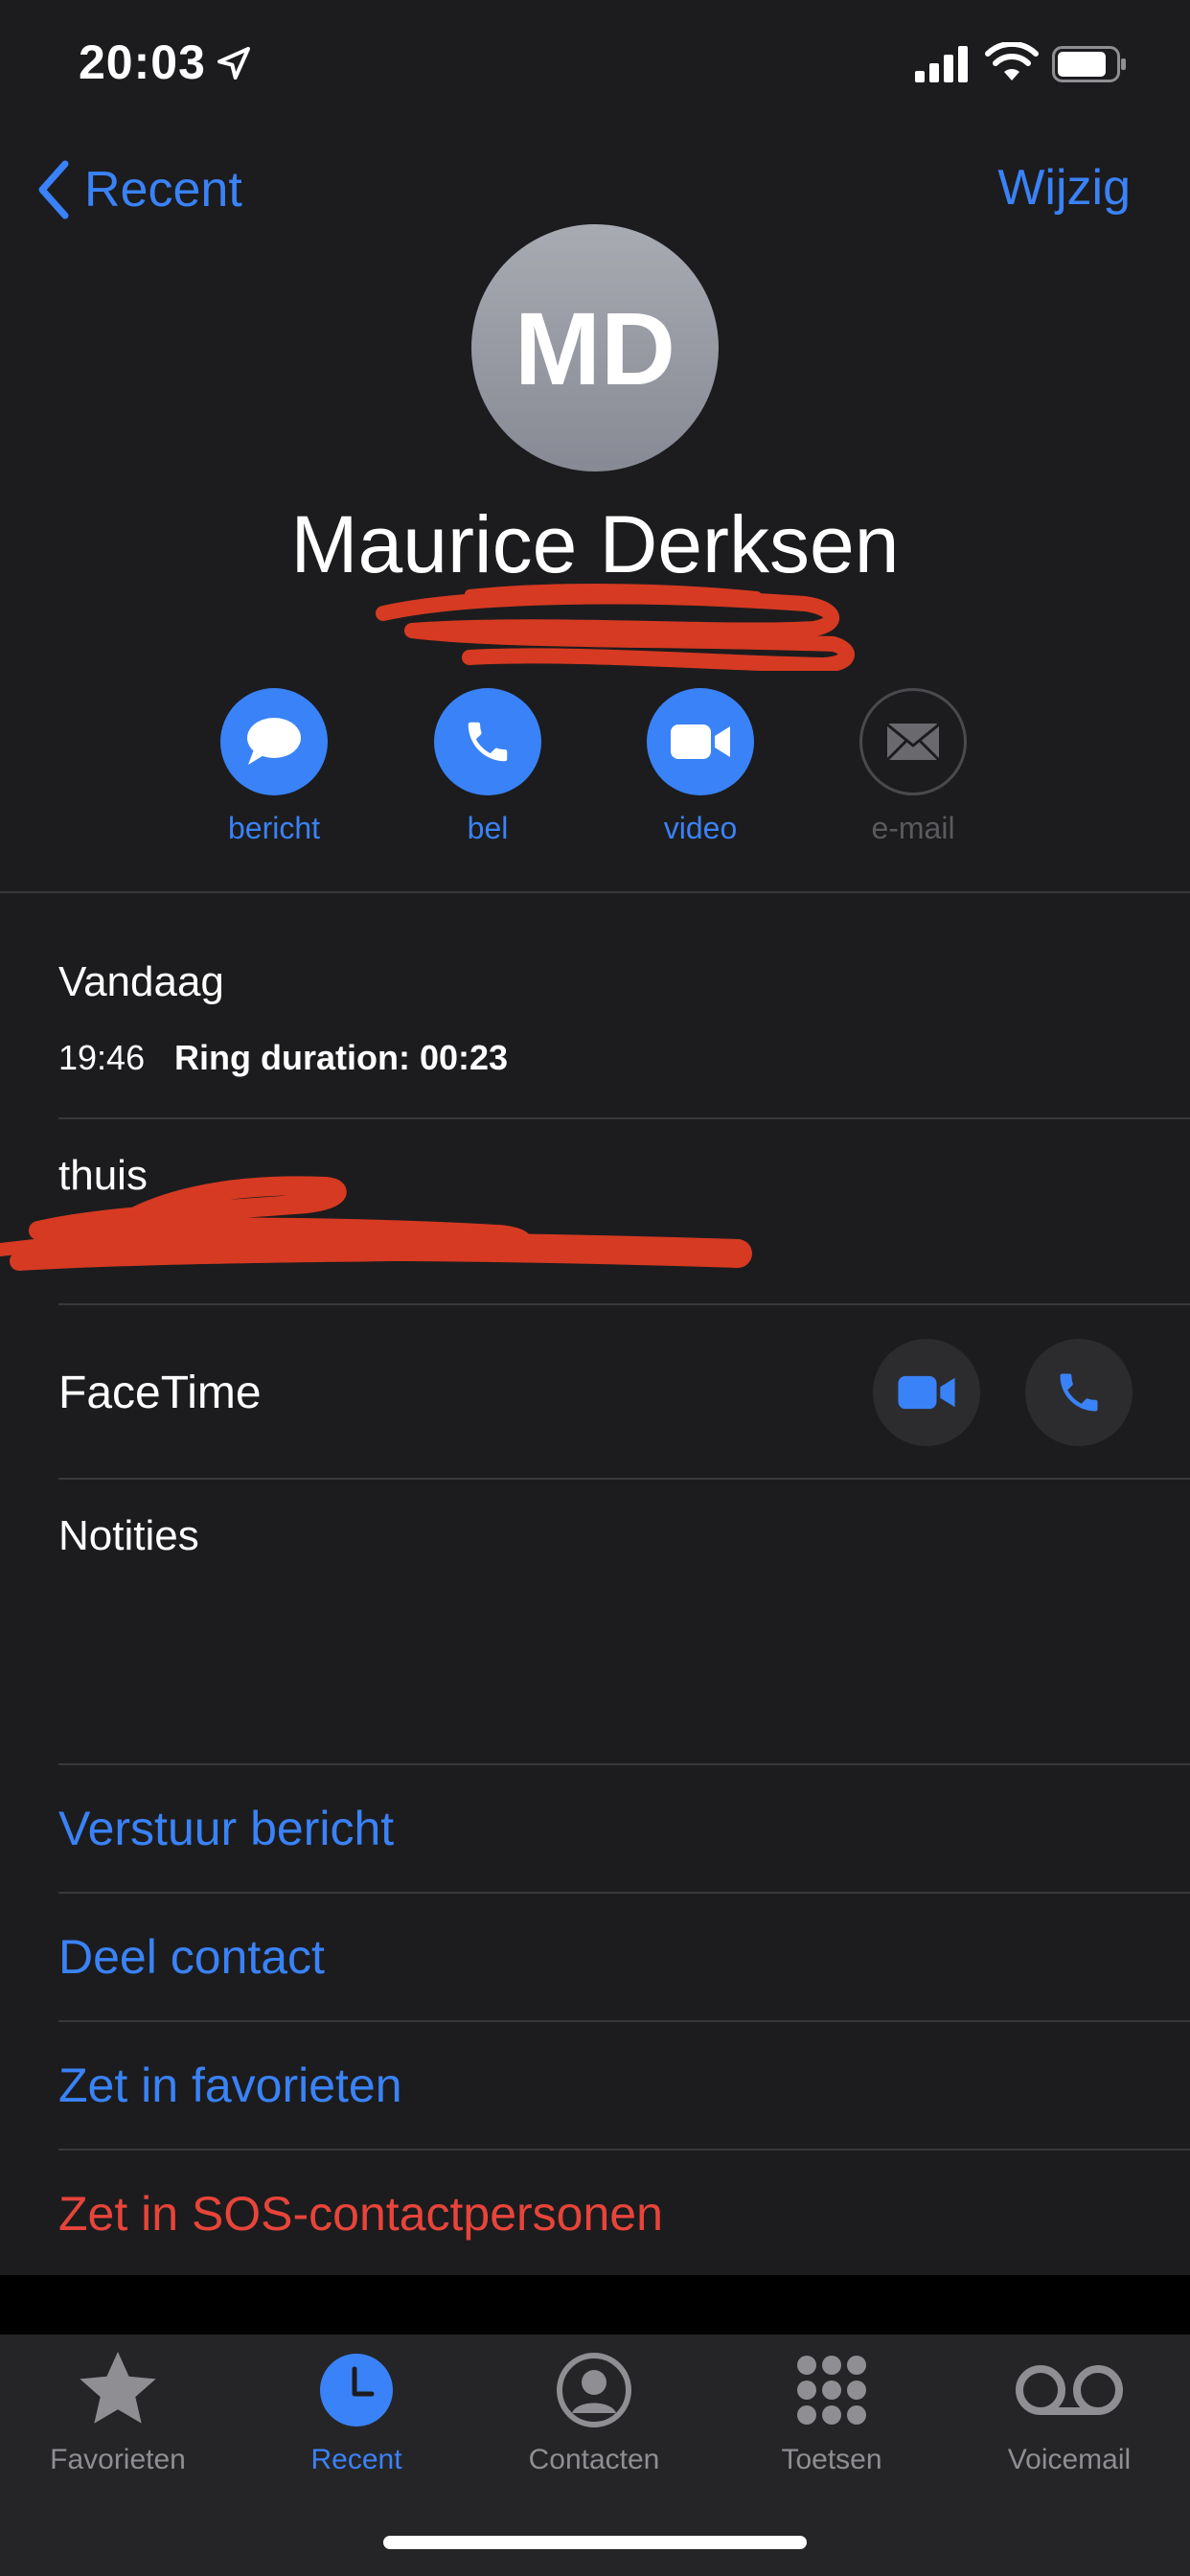 The image size is (1190, 2576). I want to click on email-action-circle, so click(913, 741).